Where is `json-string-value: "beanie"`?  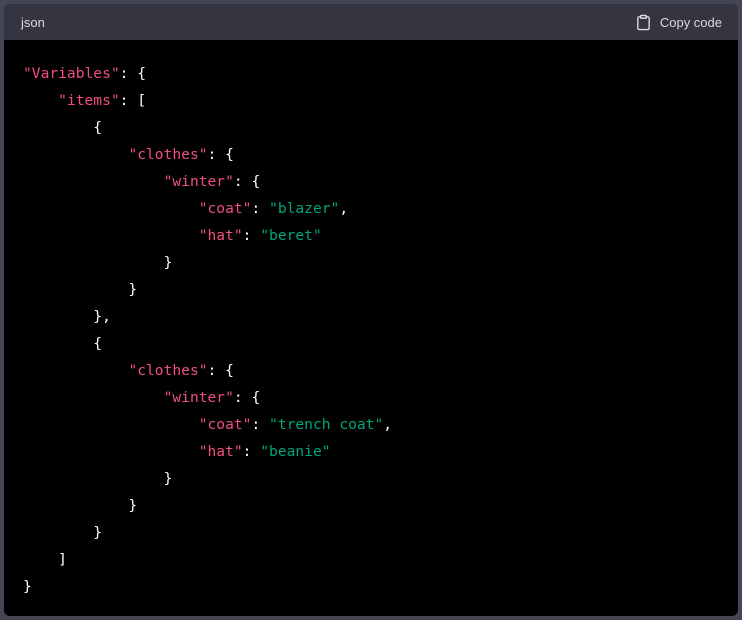 json-string-value: "beanie" is located at coordinates (295, 451).